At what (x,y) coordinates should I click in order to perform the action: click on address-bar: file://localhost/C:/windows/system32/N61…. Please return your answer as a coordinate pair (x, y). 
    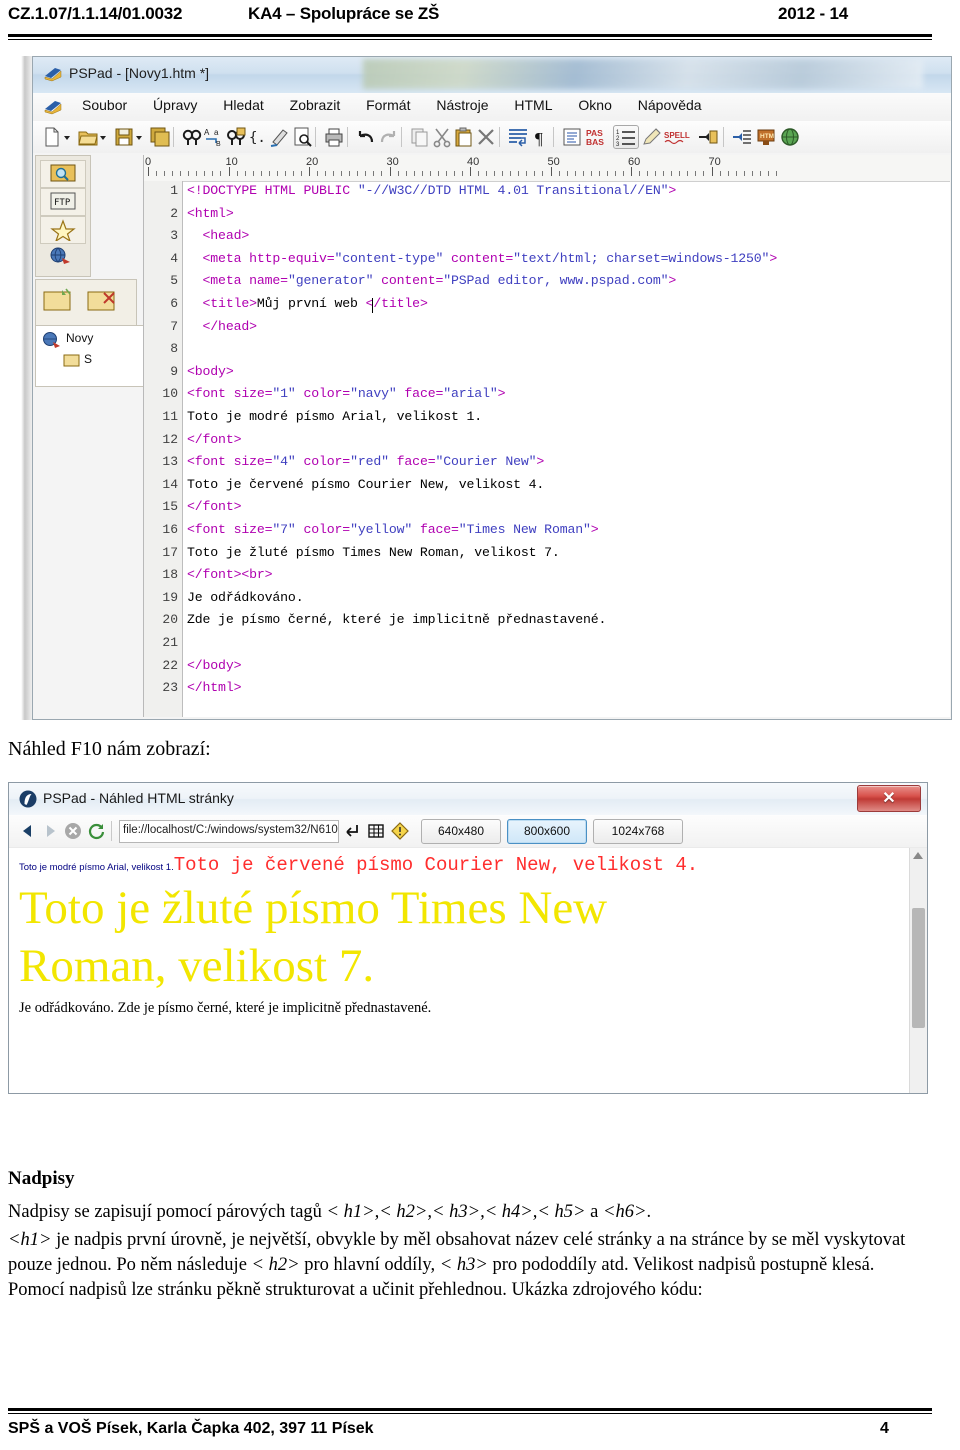
    Looking at the image, I should click on (229, 831).